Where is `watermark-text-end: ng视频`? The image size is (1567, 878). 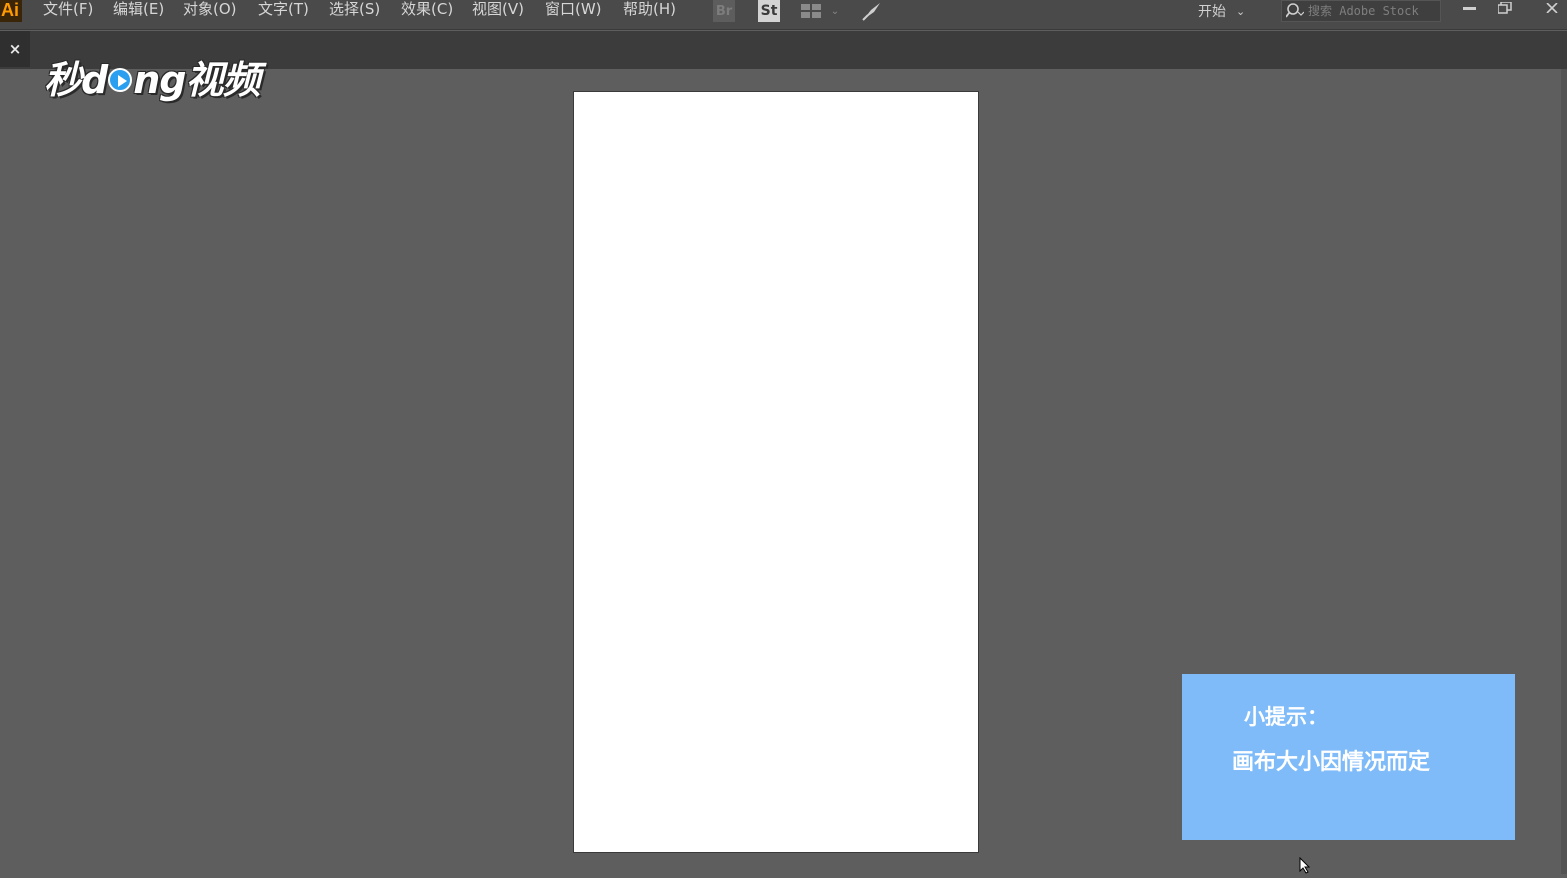 watermark-text-end: ng视频 is located at coordinates (196, 79).